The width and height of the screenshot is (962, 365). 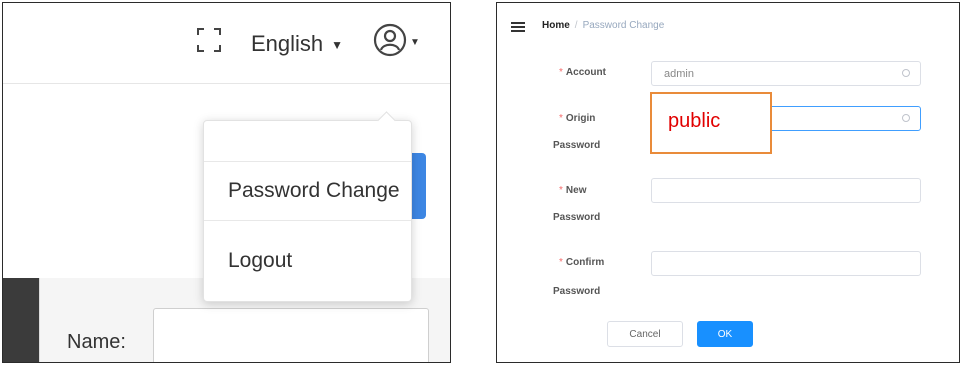 I want to click on menu-item-logout: Logout, so click(x=307, y=261).